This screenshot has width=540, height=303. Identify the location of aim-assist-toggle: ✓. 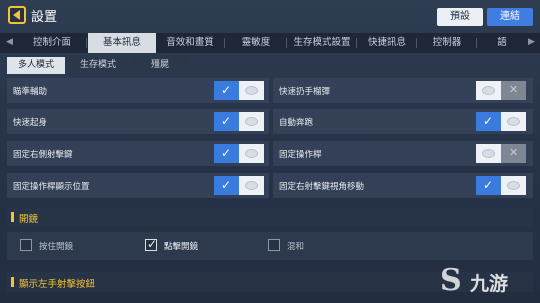
(239, 90).